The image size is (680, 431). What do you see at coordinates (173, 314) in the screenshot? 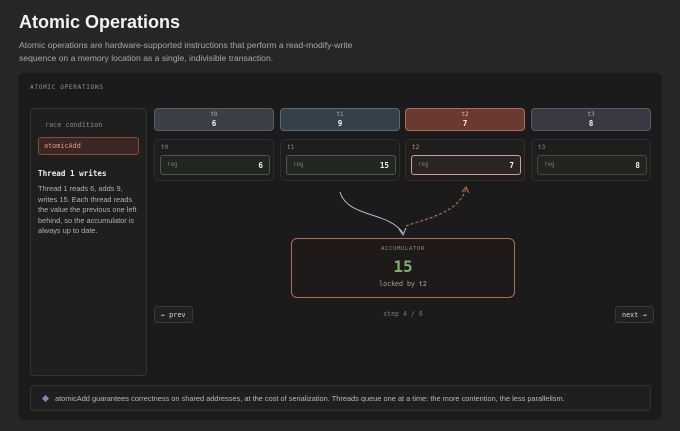
I see `prev-button: ← prev` at bounding box center [173, 314].